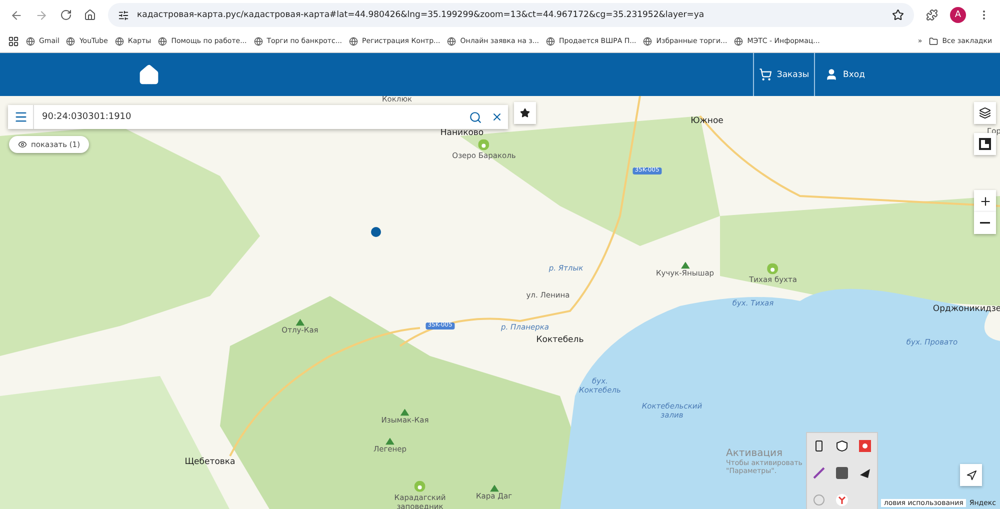 The width and height of the screenshot is (1000, 509). I want to click on eye-icon, so click(22, 144).